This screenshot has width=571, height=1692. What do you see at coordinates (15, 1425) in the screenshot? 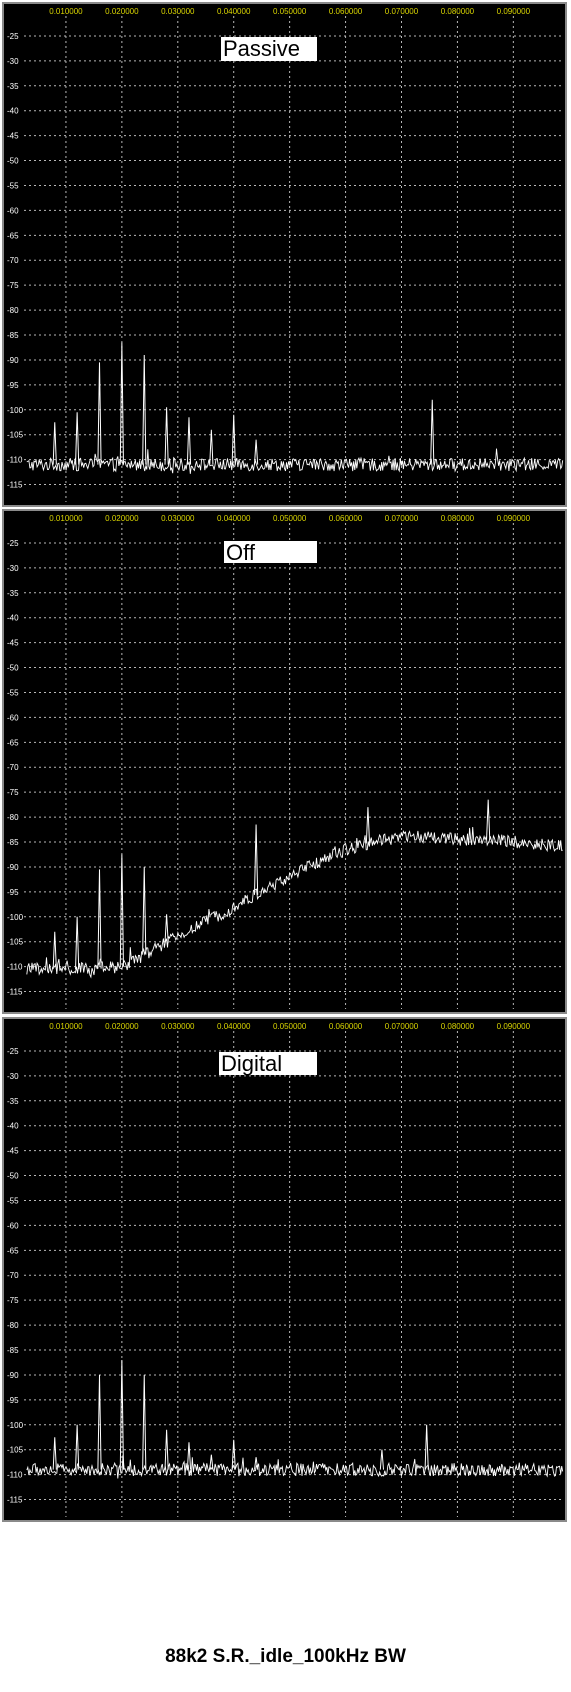
I see `y-tick-label: -100` at bounding box center [15, 1425].